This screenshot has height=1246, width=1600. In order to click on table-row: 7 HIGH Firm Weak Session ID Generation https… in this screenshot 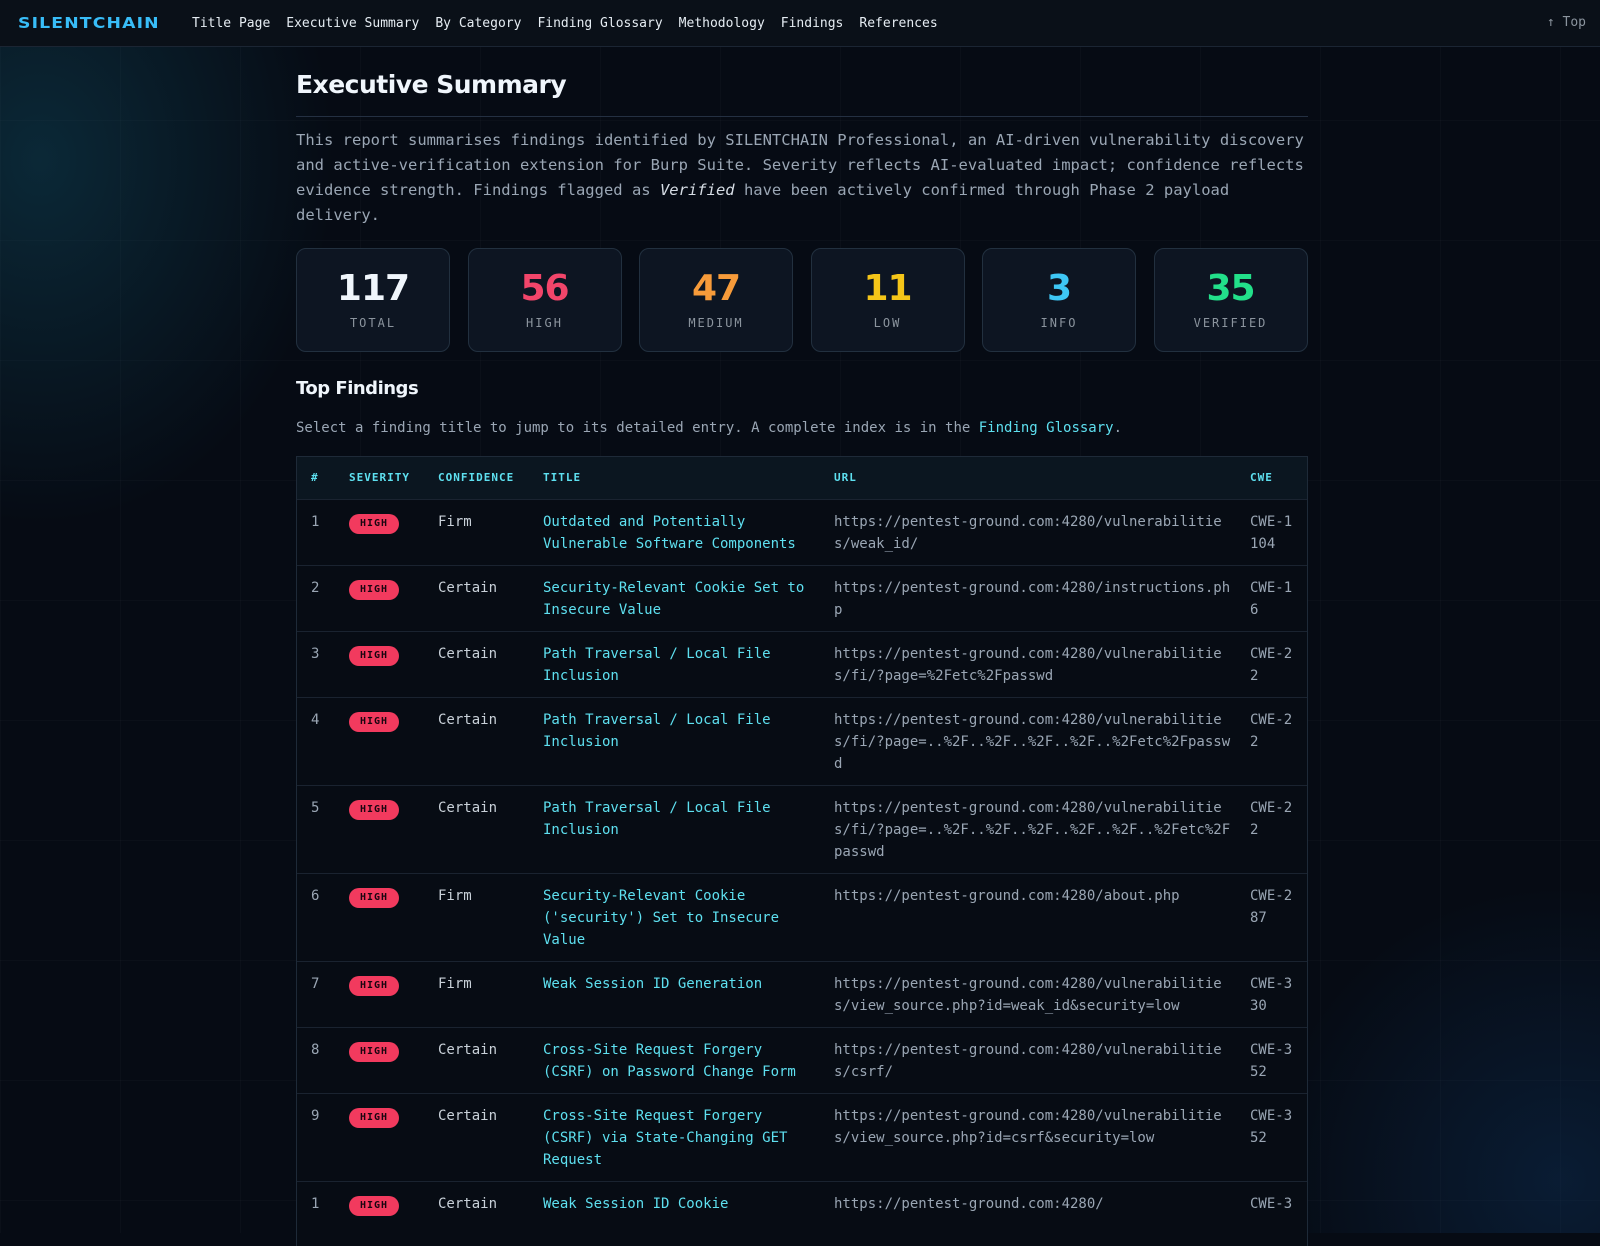, I will do `click(802, 993)`.